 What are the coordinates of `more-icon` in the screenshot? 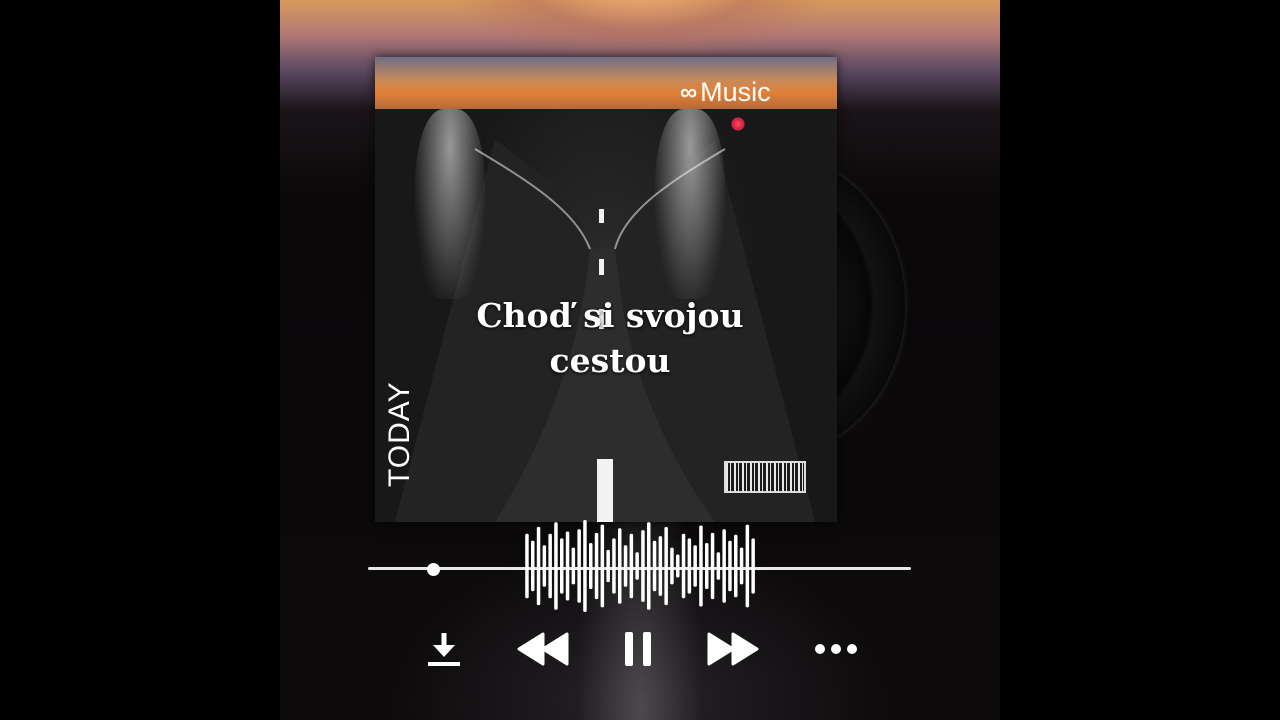 It's located at (836, 649).